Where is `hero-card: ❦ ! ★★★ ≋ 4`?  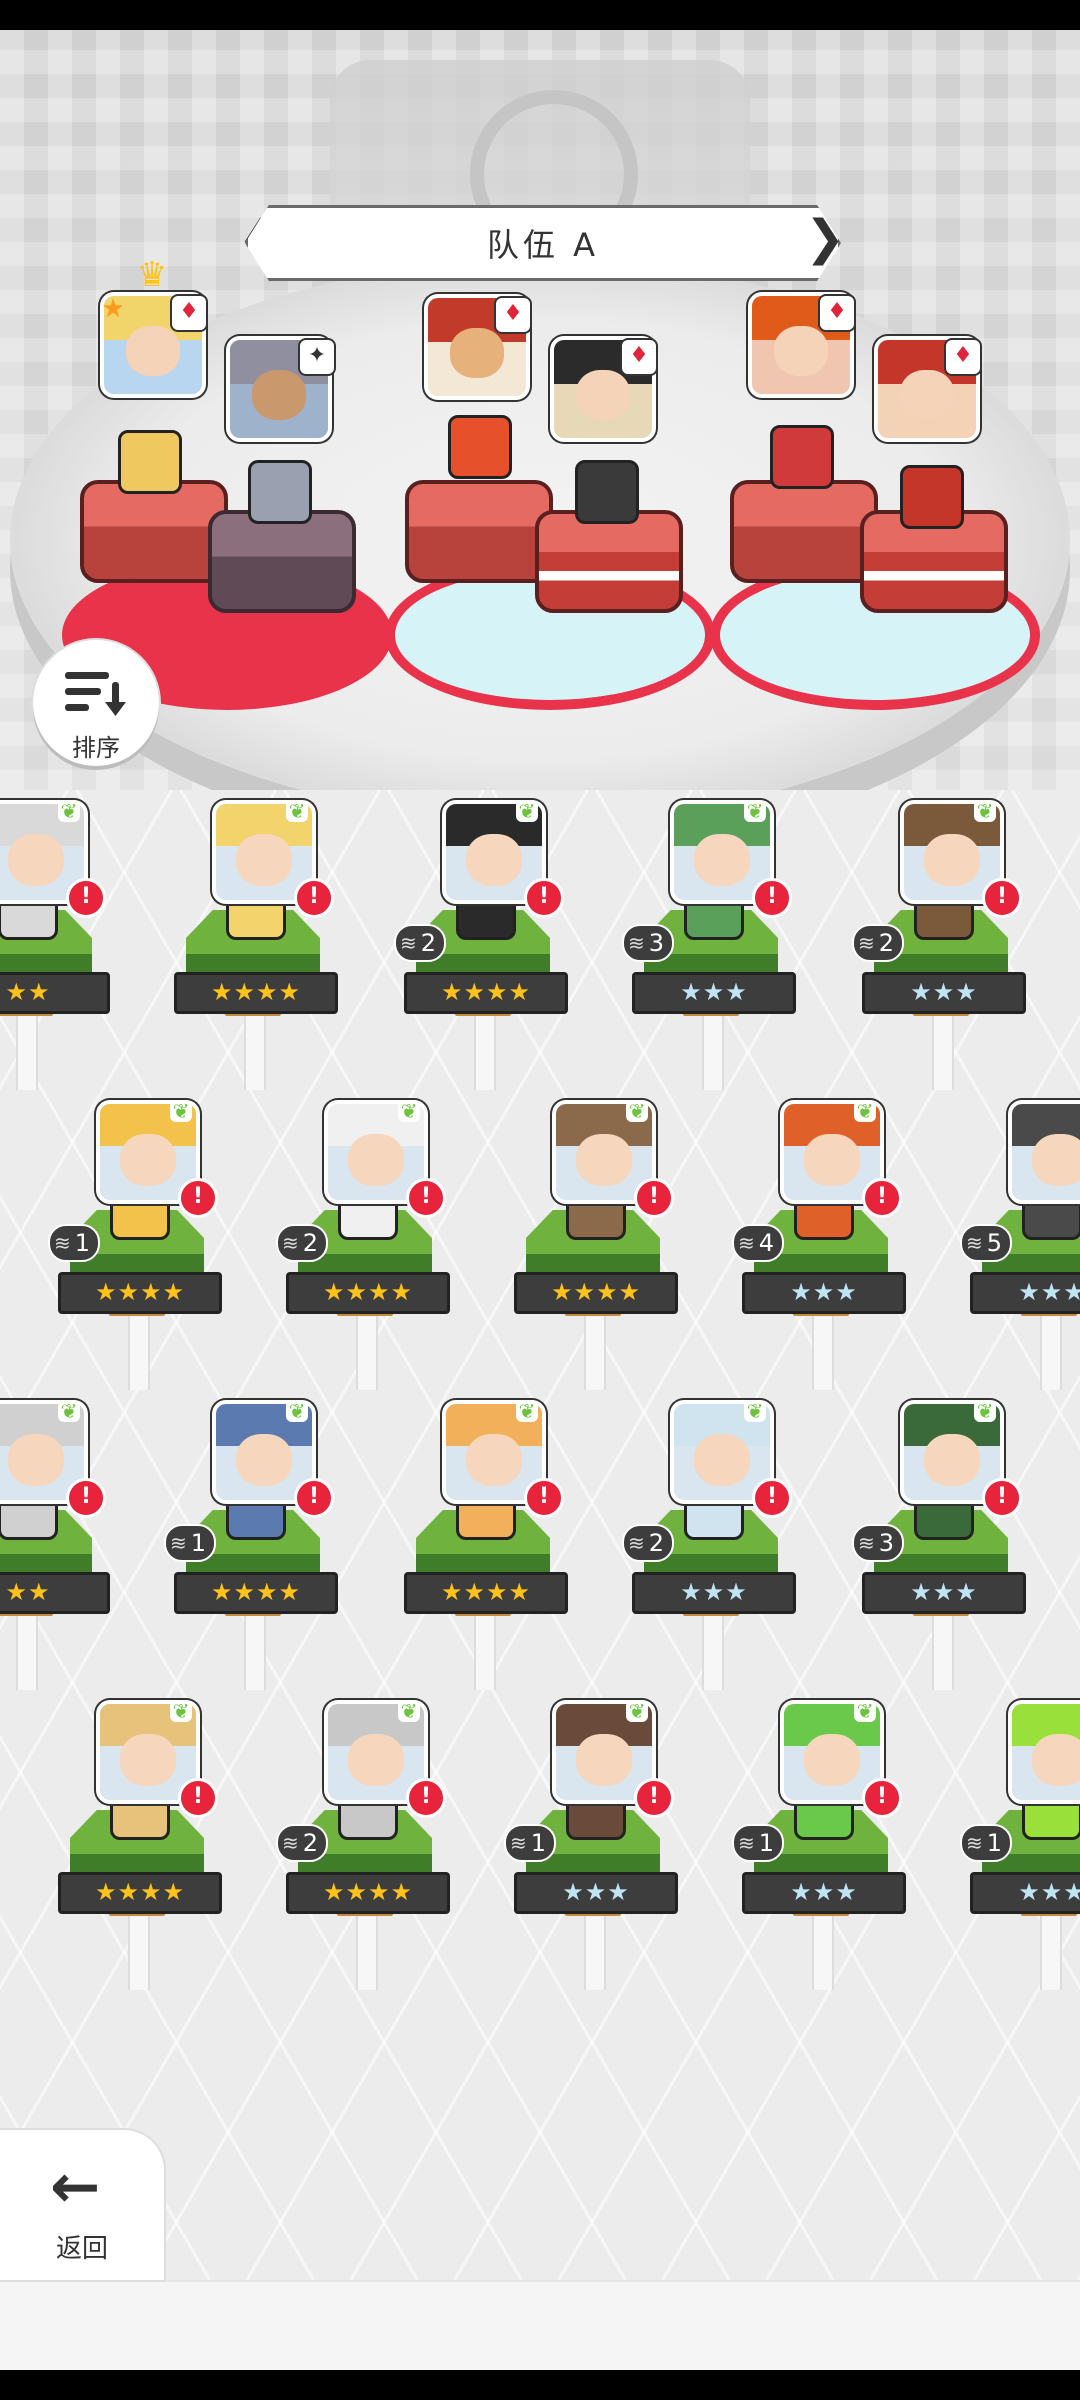
hero-card: ❦ ! ★★★ ≋ 4 is located at coordinates (819, 1245).